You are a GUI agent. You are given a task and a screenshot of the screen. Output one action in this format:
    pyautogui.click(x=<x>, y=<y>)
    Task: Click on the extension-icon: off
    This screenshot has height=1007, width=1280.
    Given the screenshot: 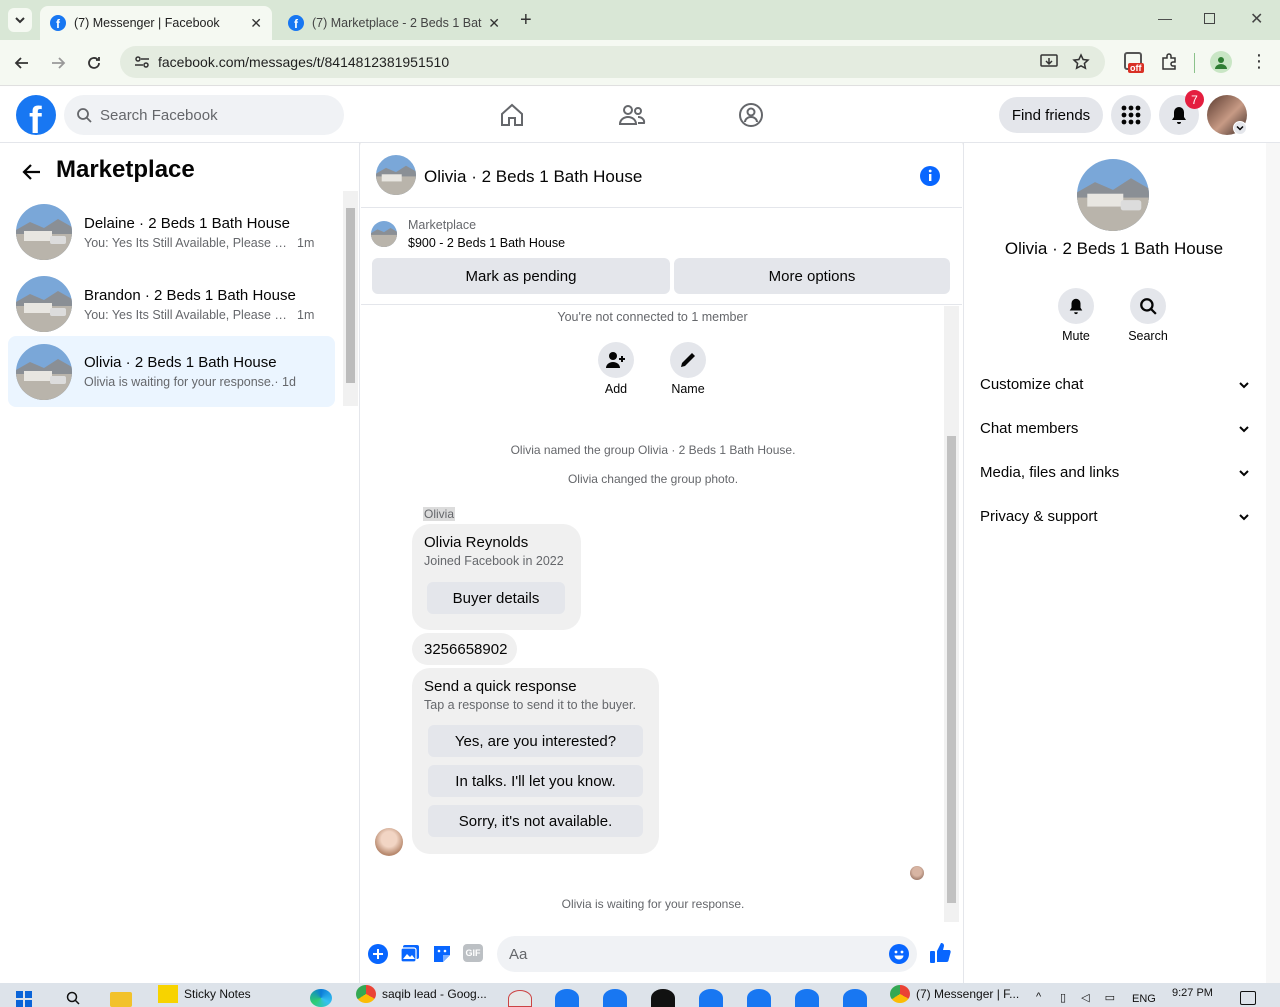 What is the action you would take?
    pyautogui.click(x=1134, y=62)
    